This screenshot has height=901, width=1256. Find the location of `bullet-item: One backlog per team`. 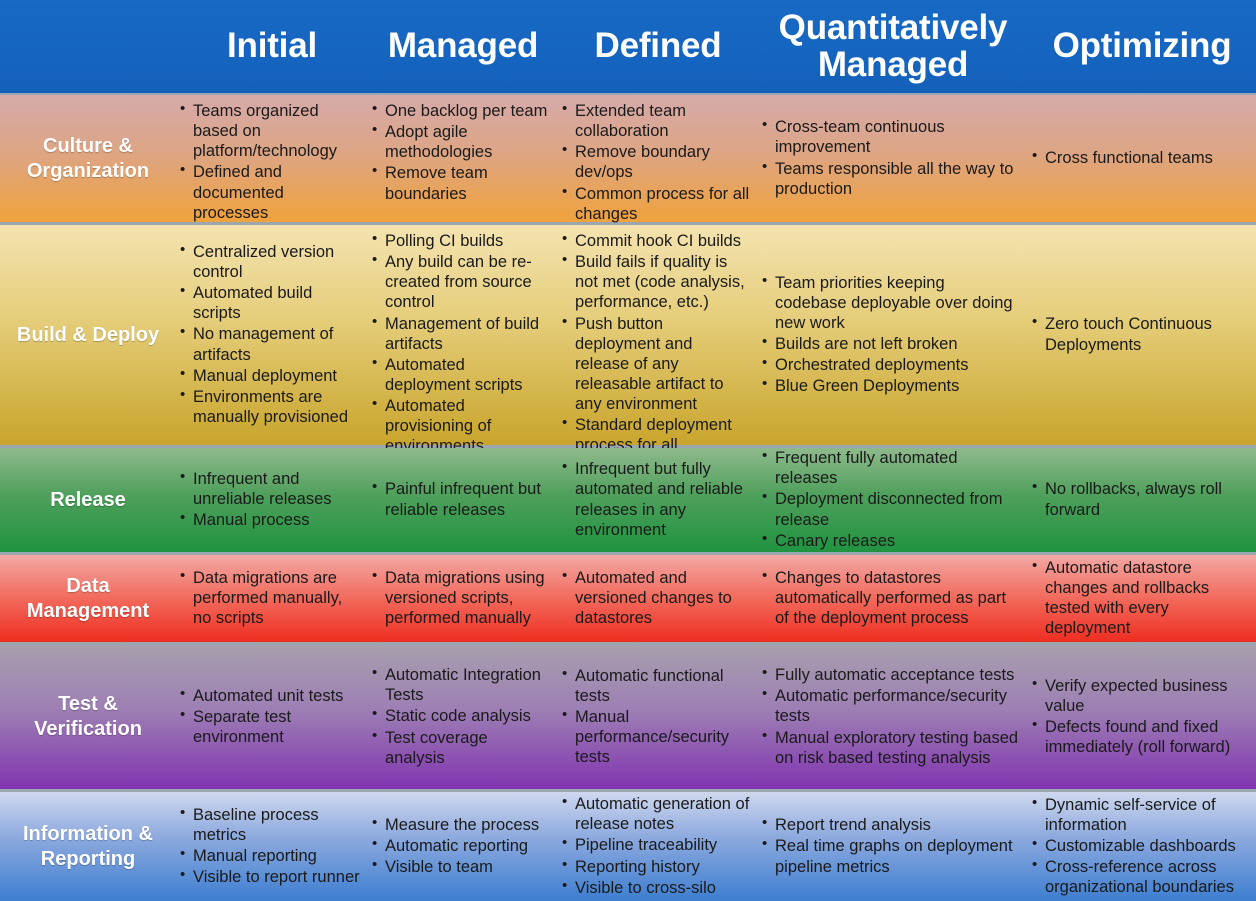

bullet-item: One backlog per team is located at coordinates (461, 110).